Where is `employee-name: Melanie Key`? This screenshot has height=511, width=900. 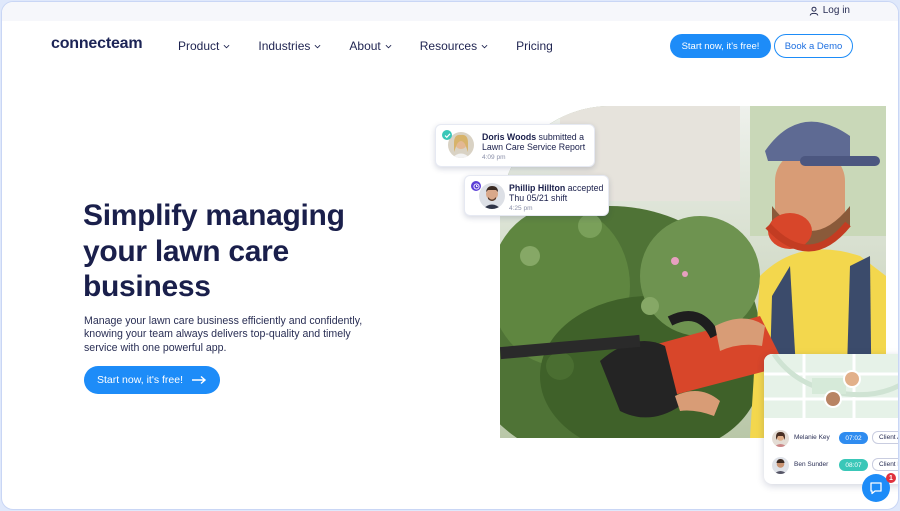
employee-name: Melanie Key is located at coordinates (812, 437).